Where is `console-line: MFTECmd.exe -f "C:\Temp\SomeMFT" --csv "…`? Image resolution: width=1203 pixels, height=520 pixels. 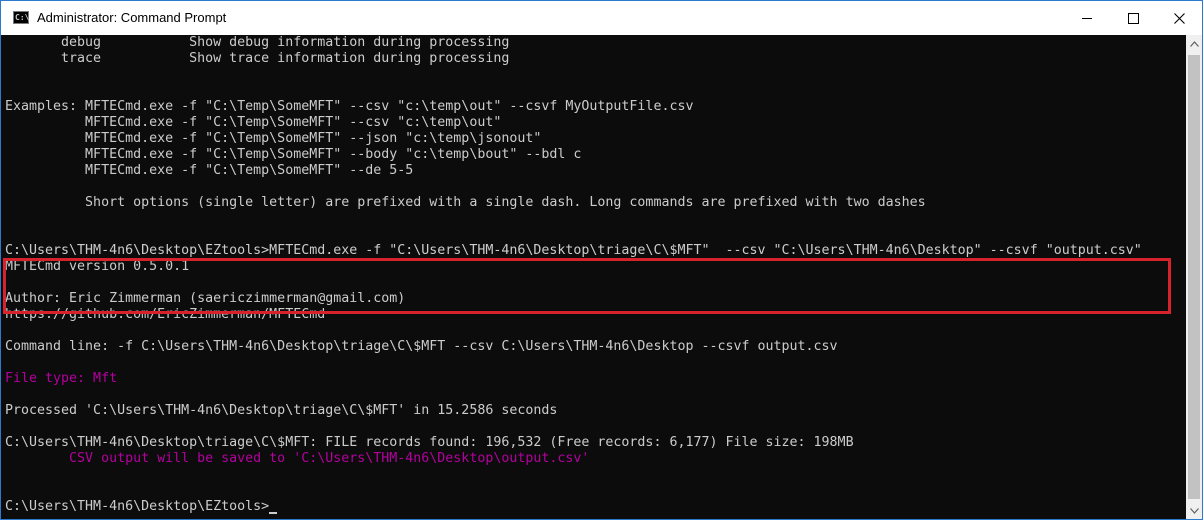
console-line: MFTECmd.exe -f "C:\Temp\SomeMFT" --csv "… is located at coordinates (253, 122).